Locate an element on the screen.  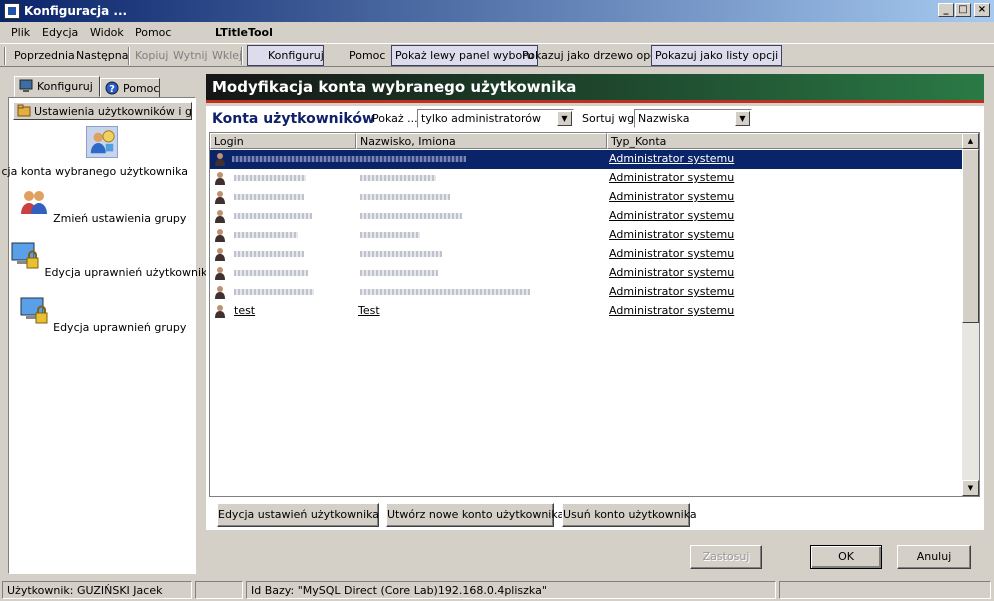
delete-account-button: Usuń konto użytkownika is located at coordinates (629, 515).